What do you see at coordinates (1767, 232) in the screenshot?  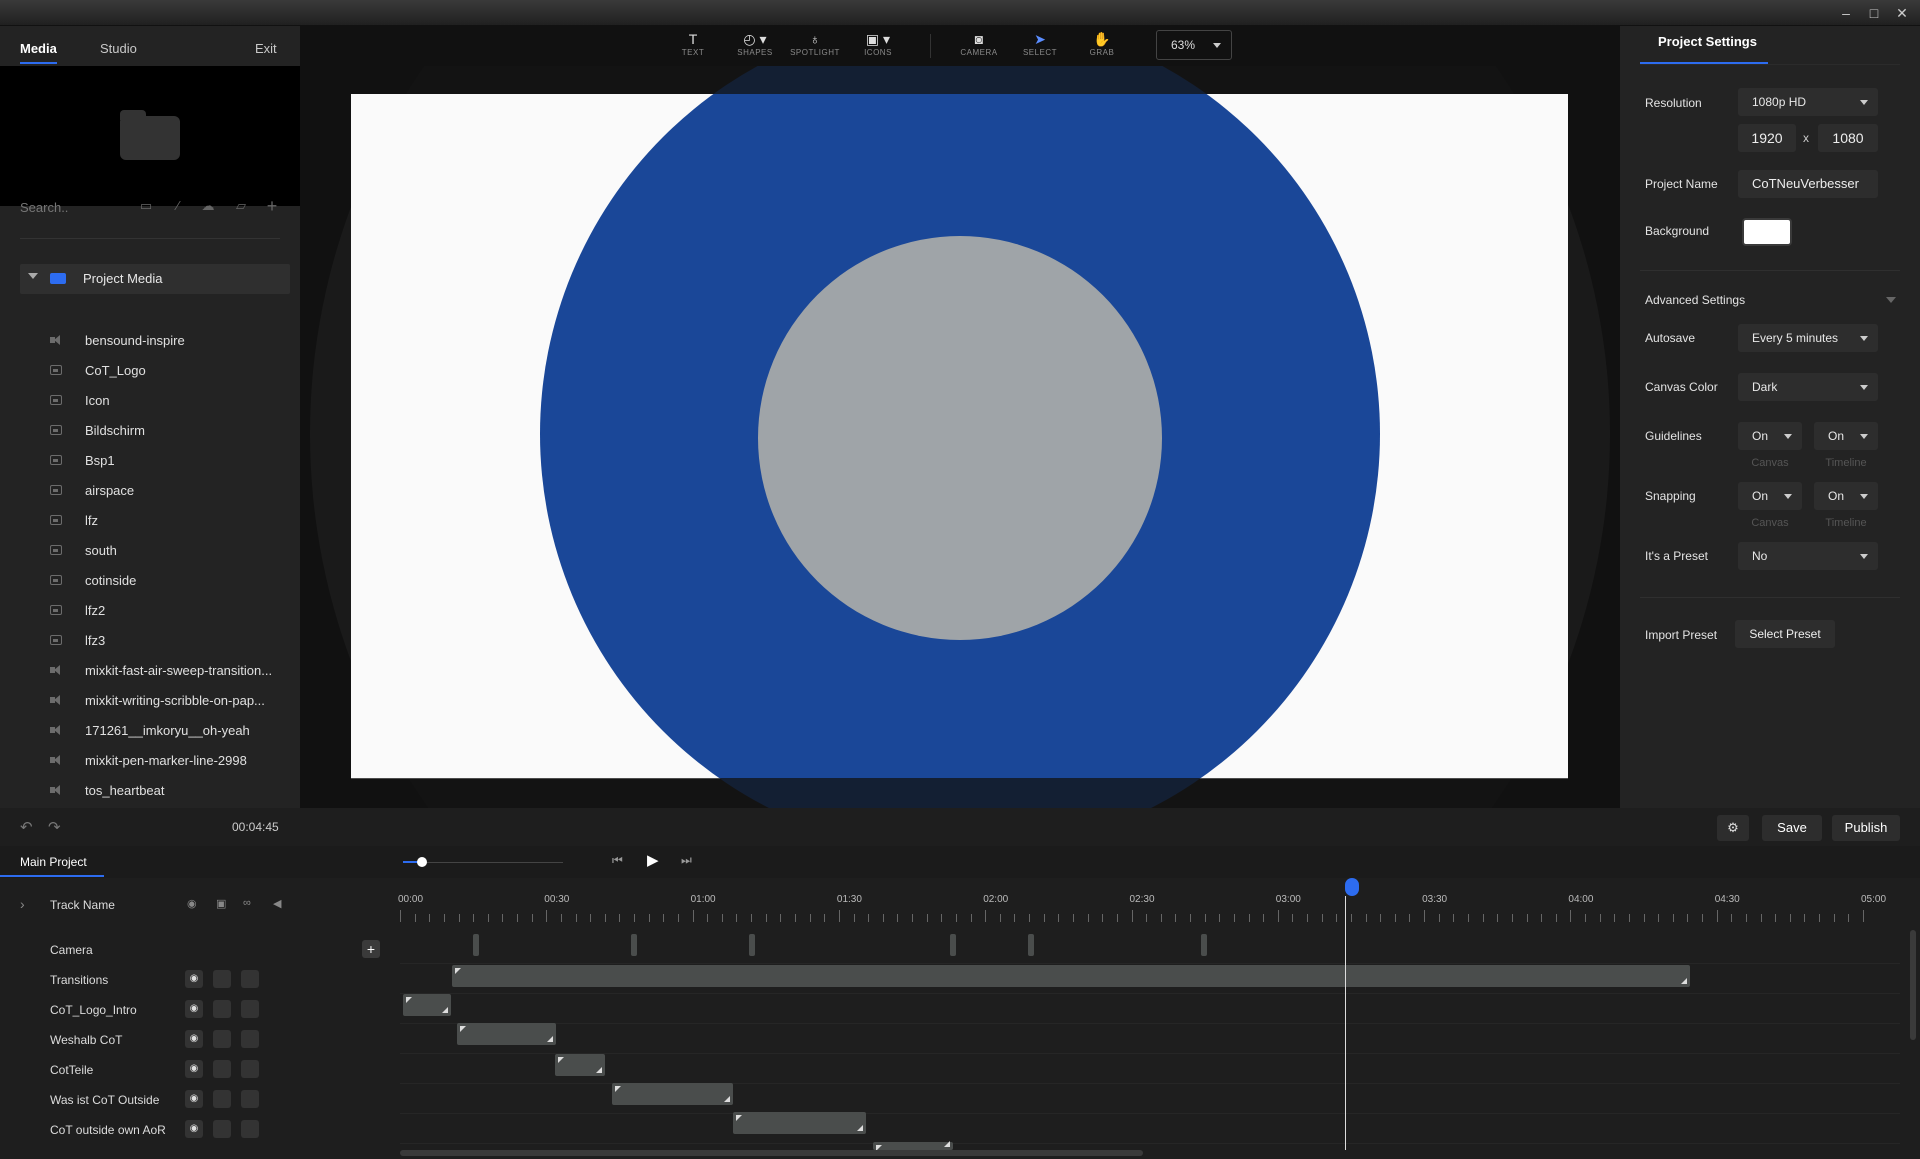 I see `background-color-swatch` at bounding box center [1767, 232].